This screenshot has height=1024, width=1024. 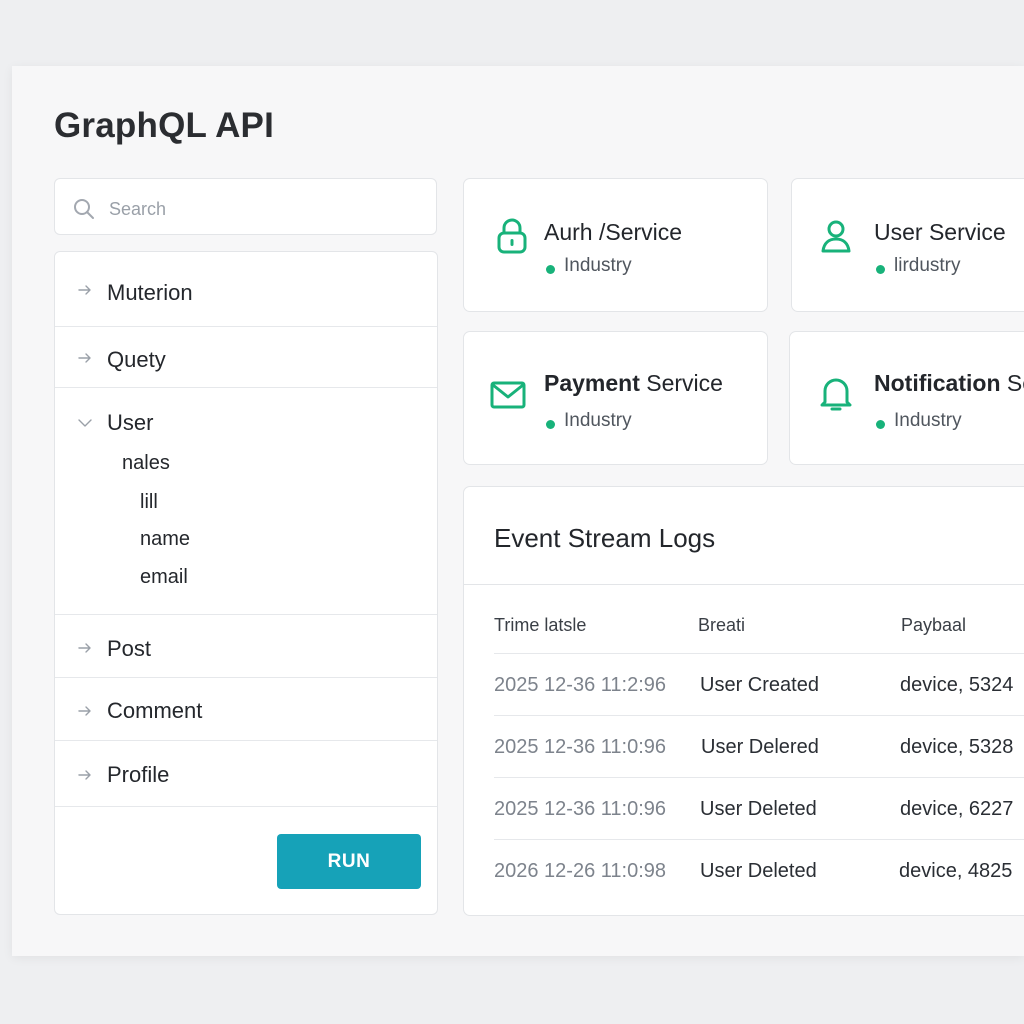 What do you see at coordinates (949, 383) in the screenshot?
I see `service-name: Notification Service` at bounding box center [949, 383].